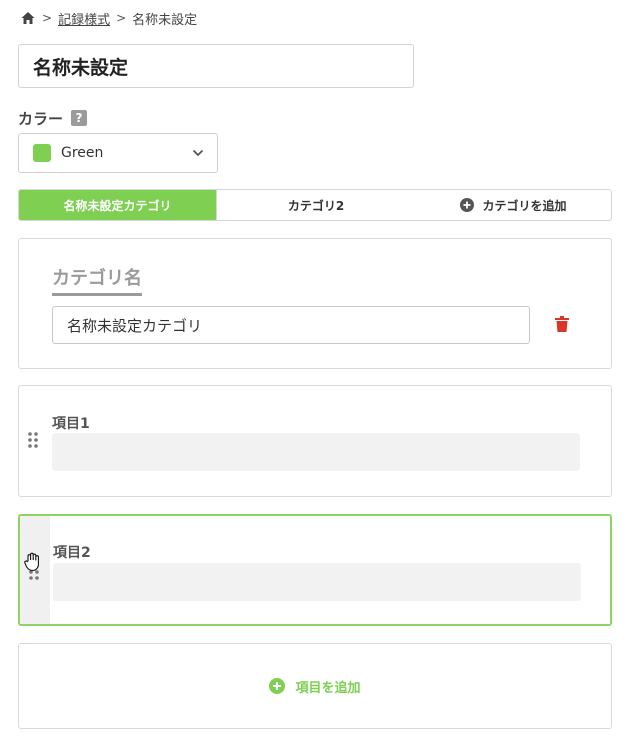 The width and height of the screenshot is (626, 740). What do you see at coordinates (118, 153) in the screenshot?
I see `color-select: Green` at bounding box center [118, 153].